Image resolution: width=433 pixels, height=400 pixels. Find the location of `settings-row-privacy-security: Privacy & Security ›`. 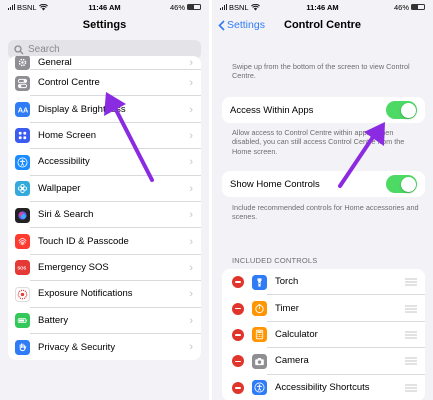

settings-row-privacy-security: Privacy & Security › is located at coordinates (104, 347).